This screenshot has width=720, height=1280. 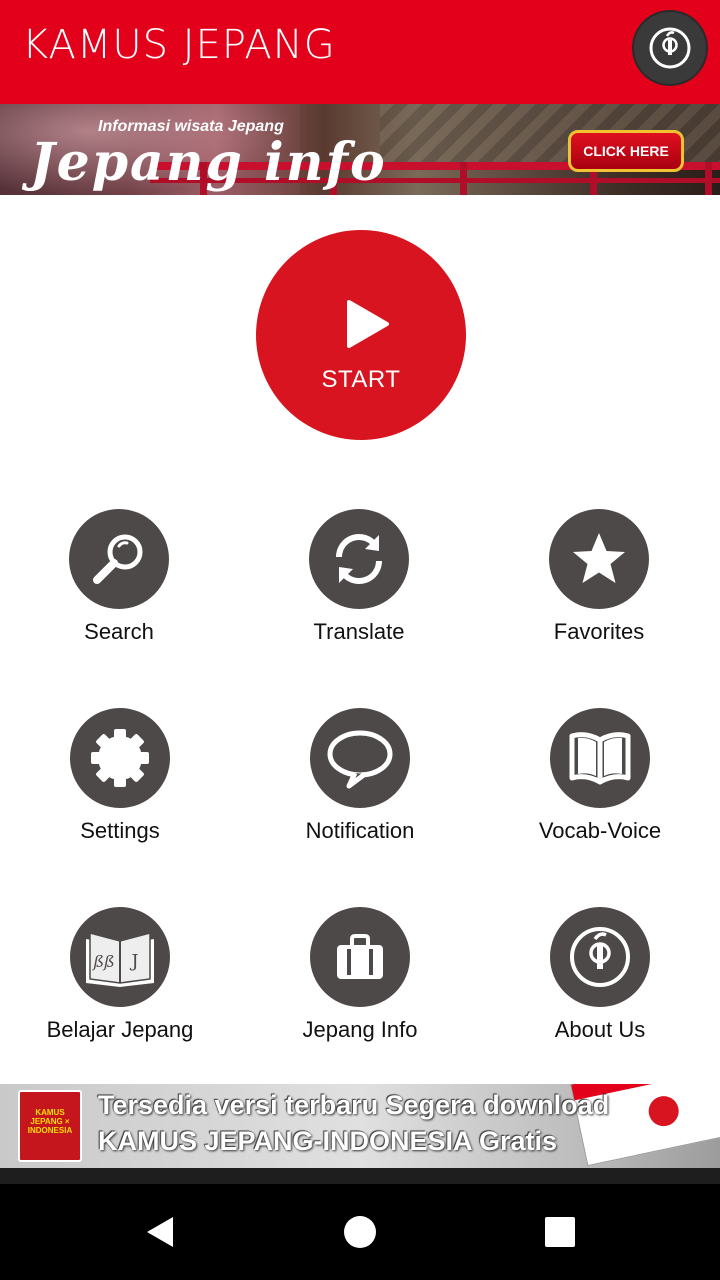 What do you see at coordinates (600, 1029) in the screenshot?
I see `menu-label: About Us` at bounding box center [600, 1029].